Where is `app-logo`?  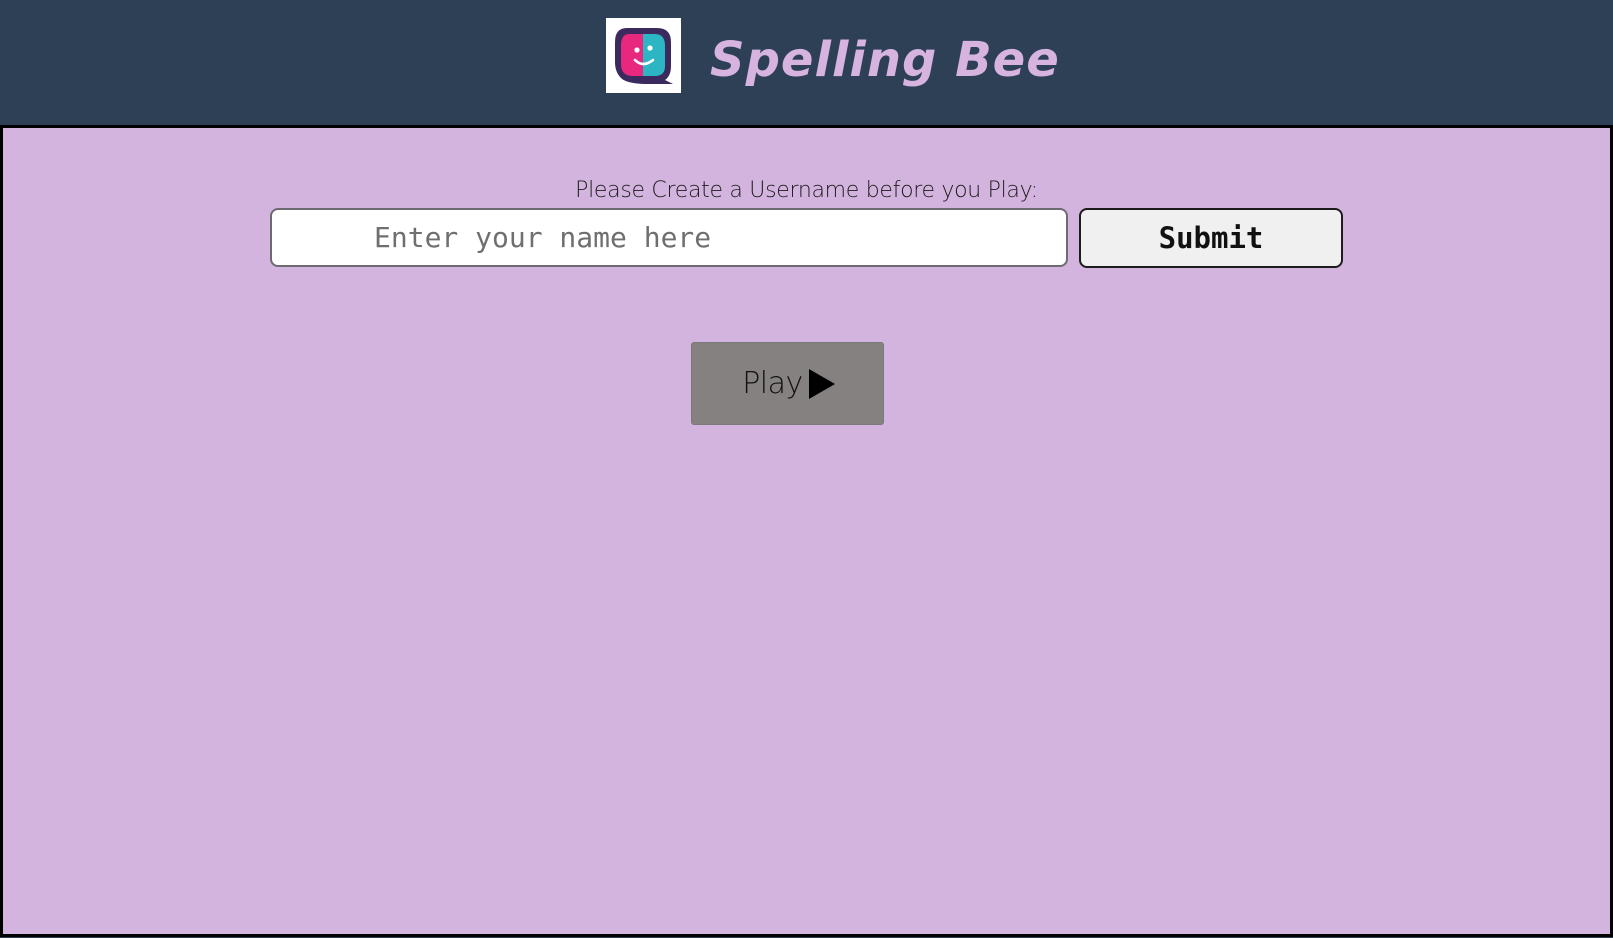
app-logo is located at coordinates (643, 55).